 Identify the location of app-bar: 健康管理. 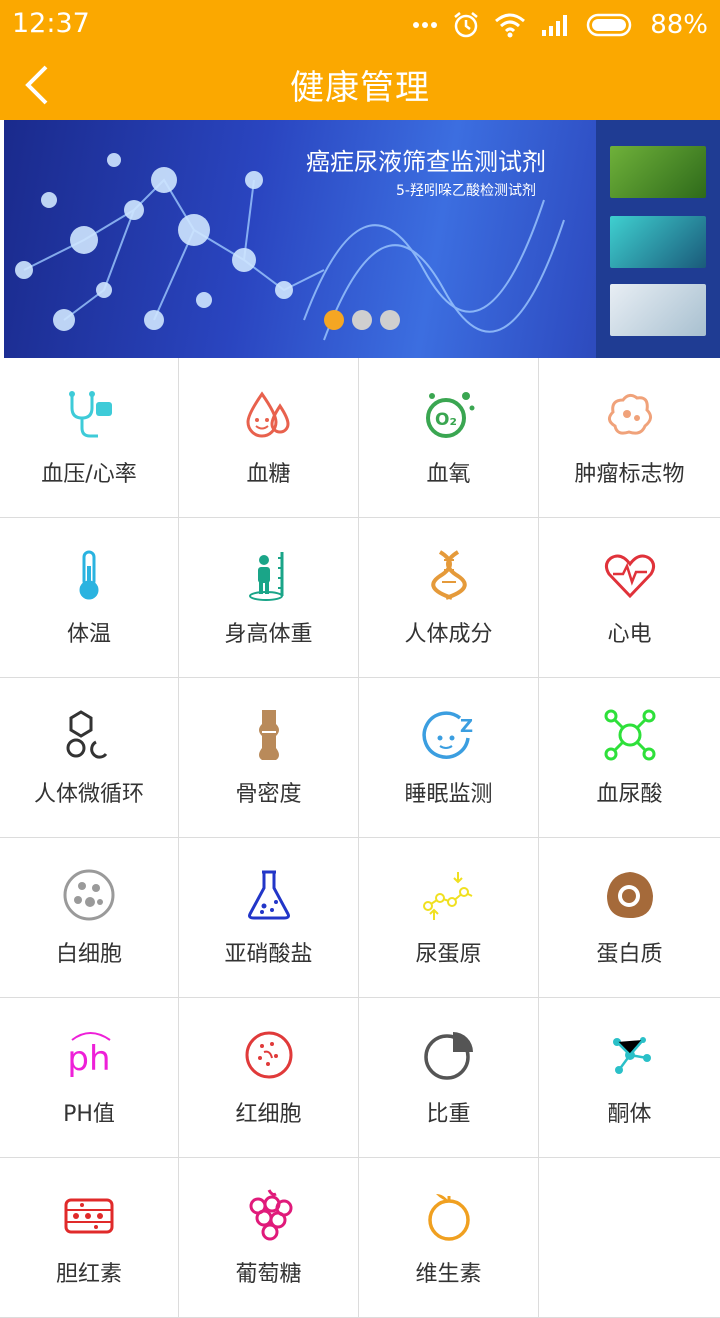
(360, 85).